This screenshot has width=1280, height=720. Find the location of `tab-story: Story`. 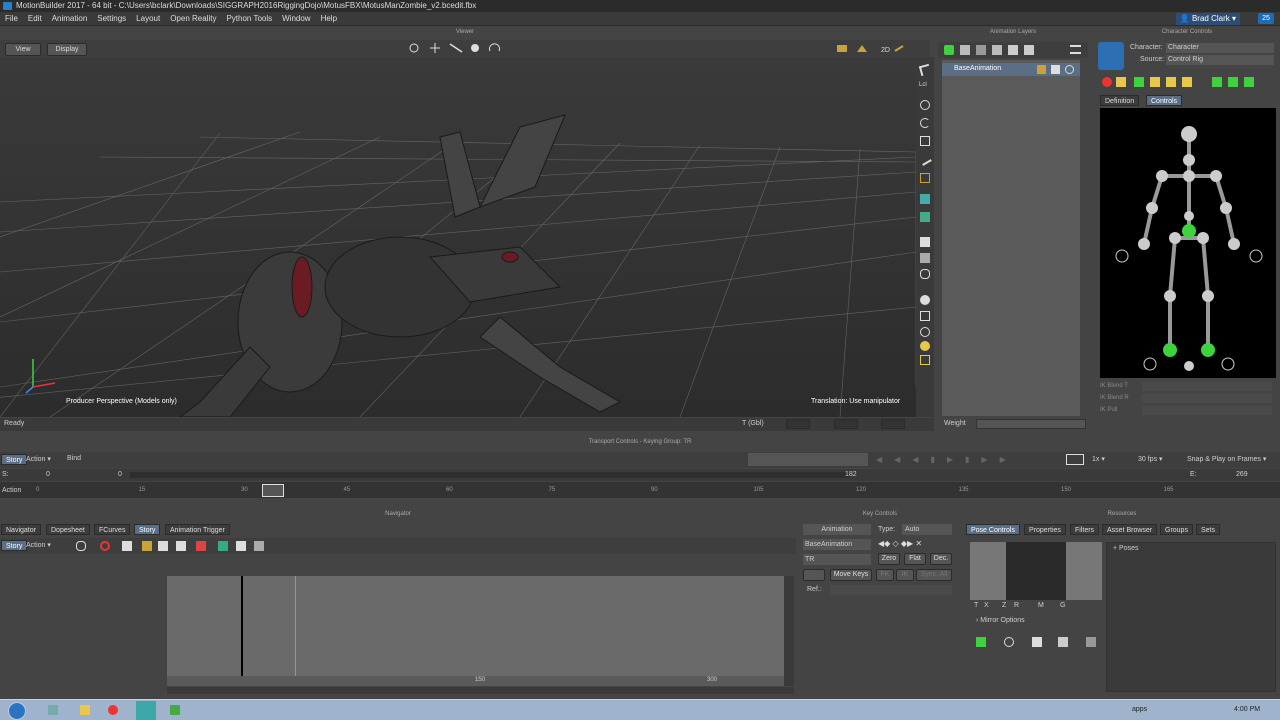

tab-story: Story is located at coordinates (14, 459).